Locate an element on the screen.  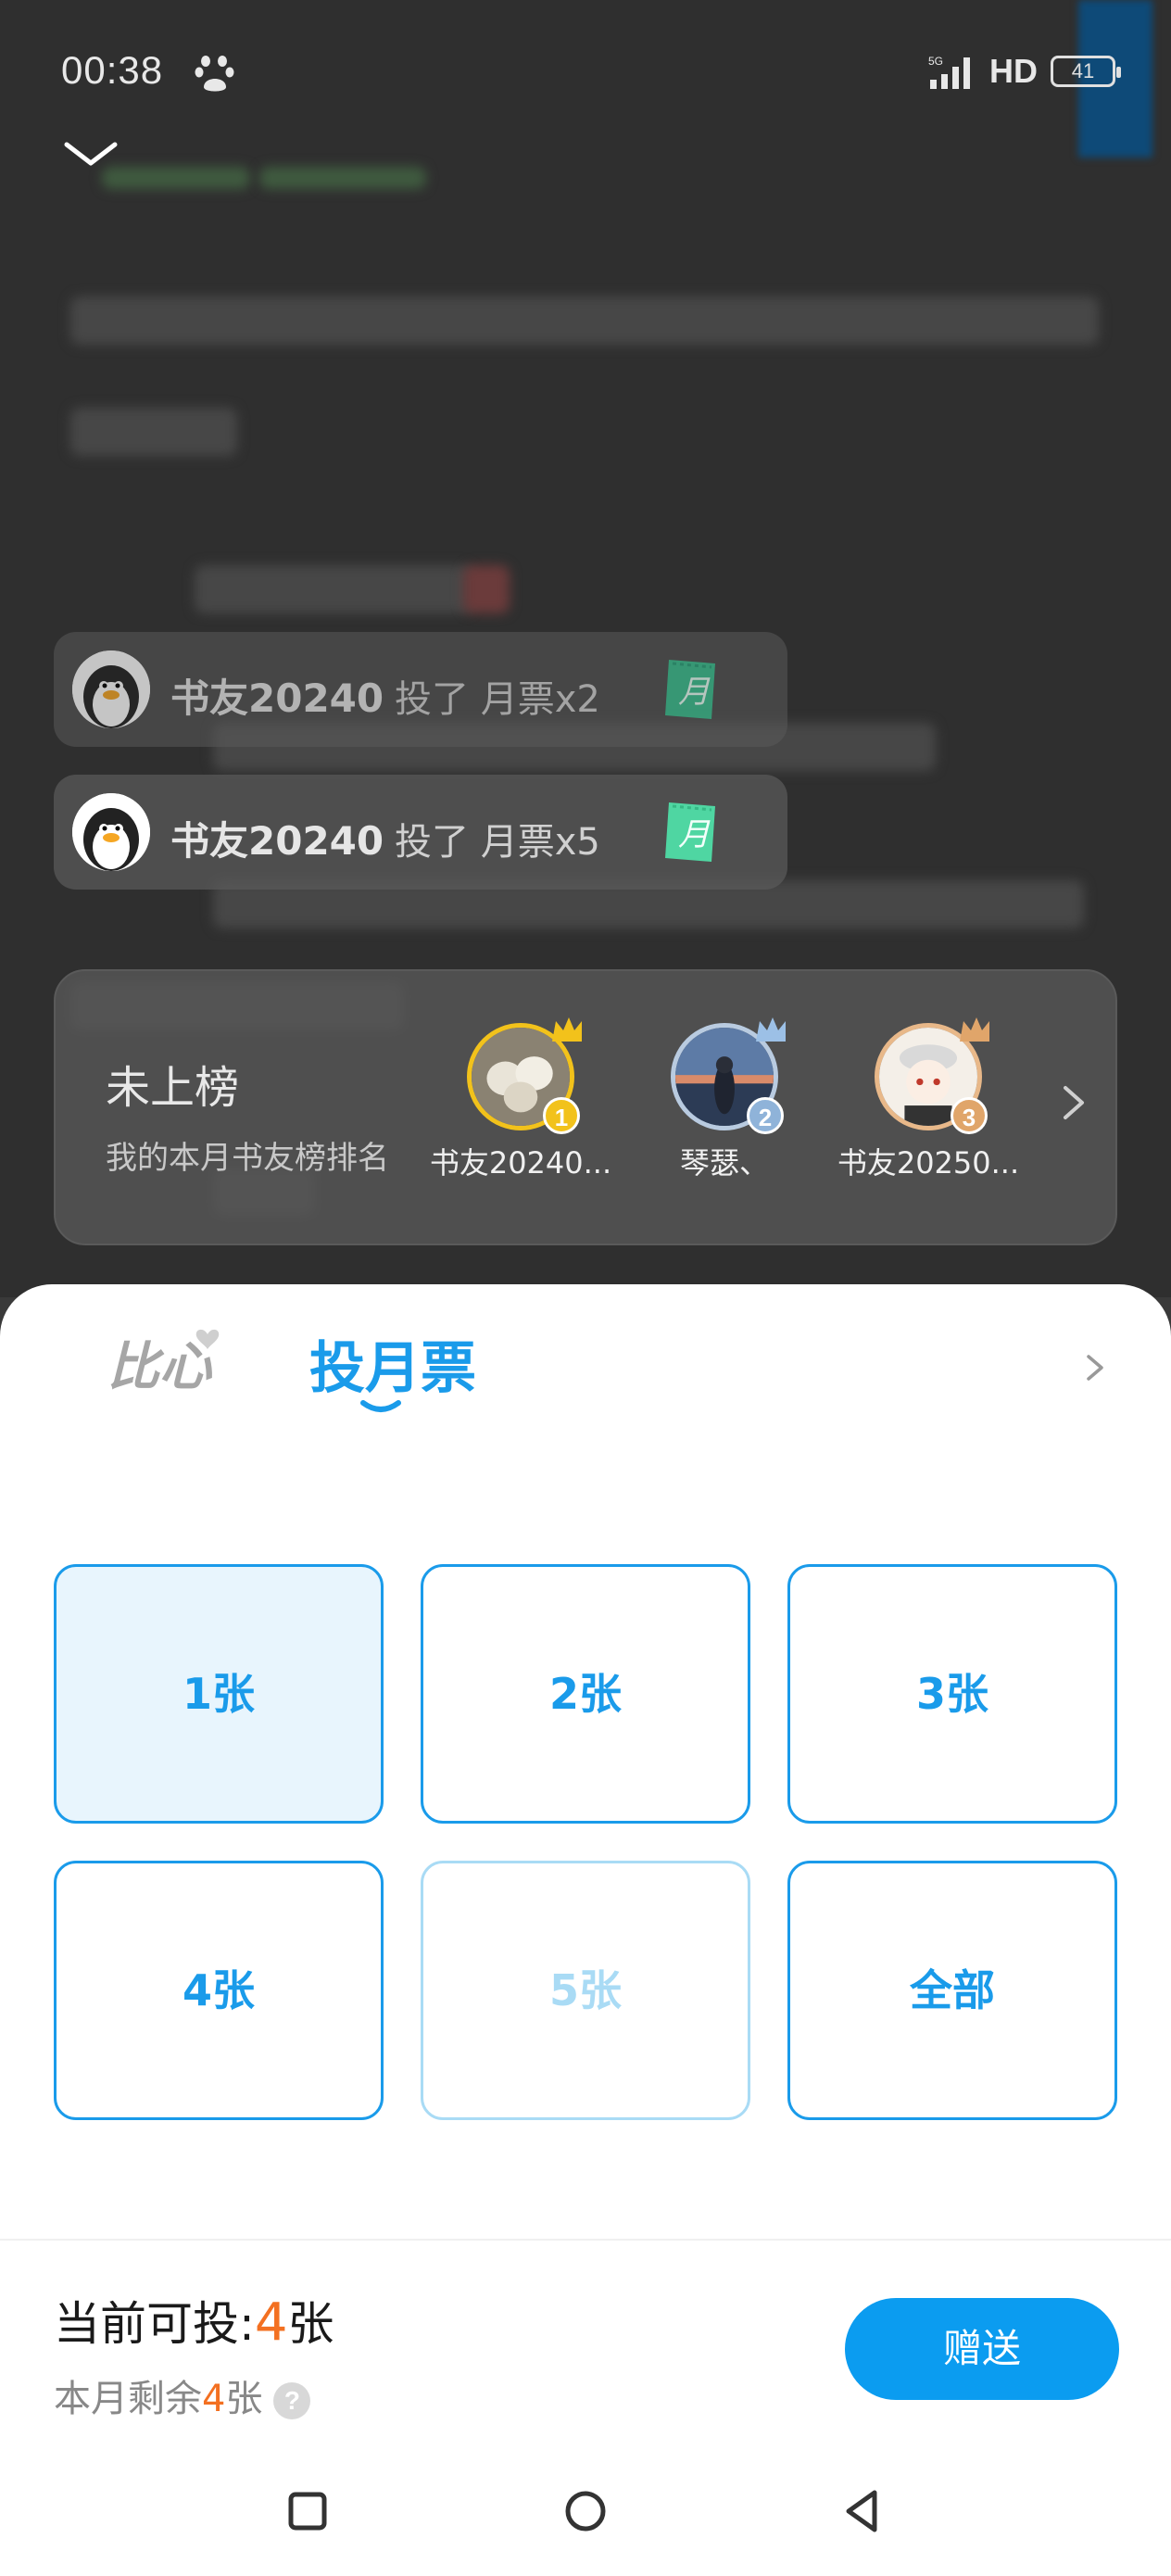
rank-user-2: 2 琴瑟、 is located at coordinates (725, 1112).